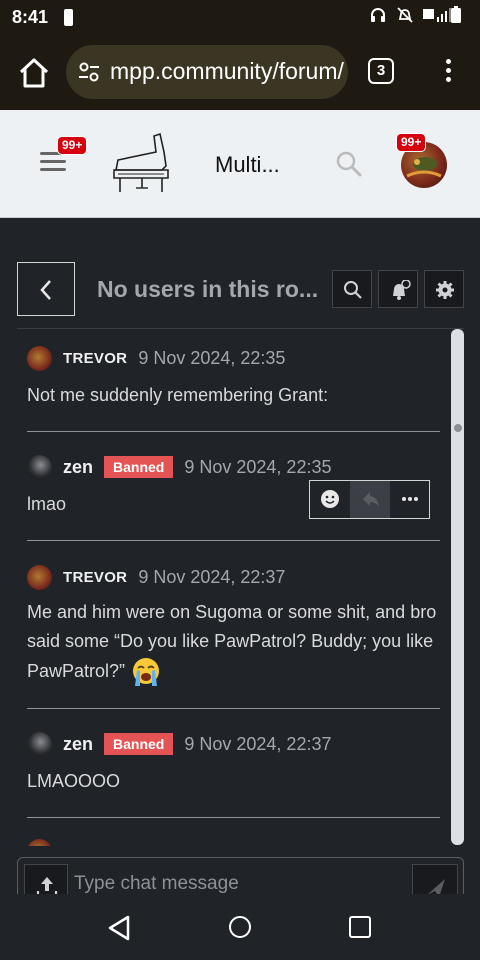 The width and height of the screenshot is (480, 960). Describe the element at coordinates (459, 15) in the screenshot. I see `battery-icon` at that location.